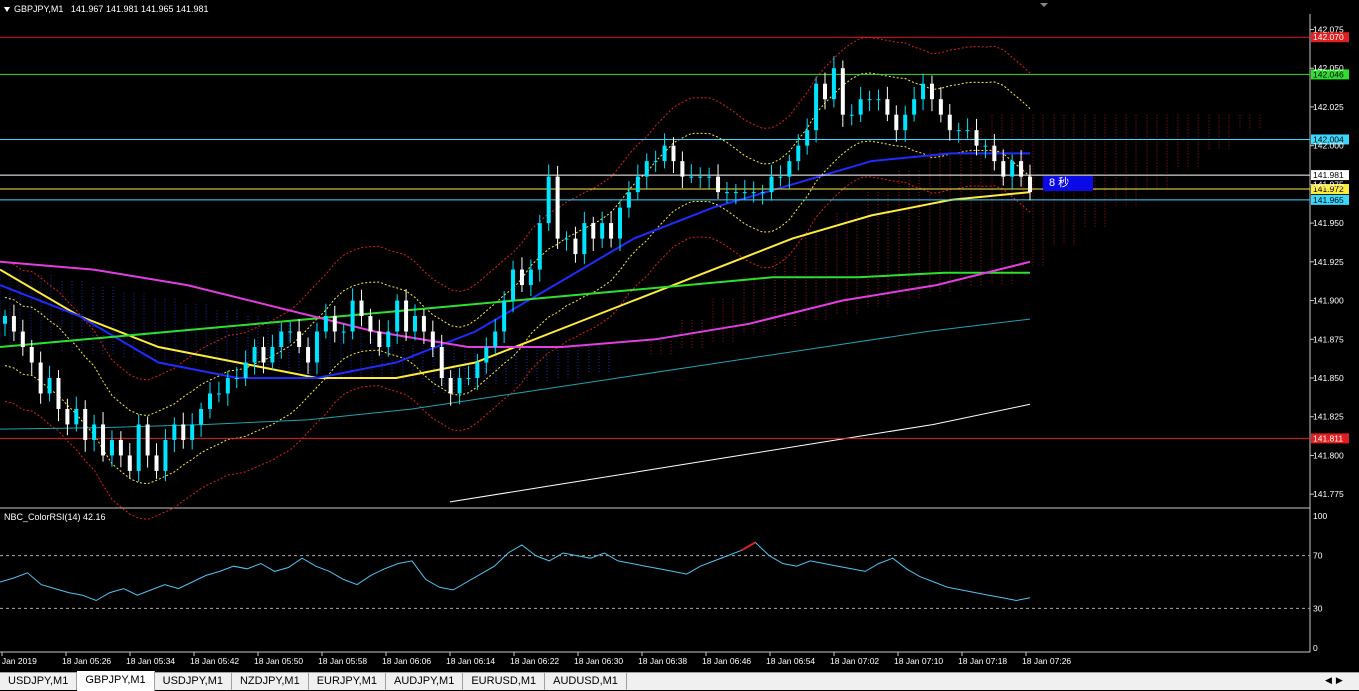 This screenshot has width=1359, height=691. Describe the element at coordinates (1328, 455) in the screenshot. I see `price-tick-label: 141.800` at that location.